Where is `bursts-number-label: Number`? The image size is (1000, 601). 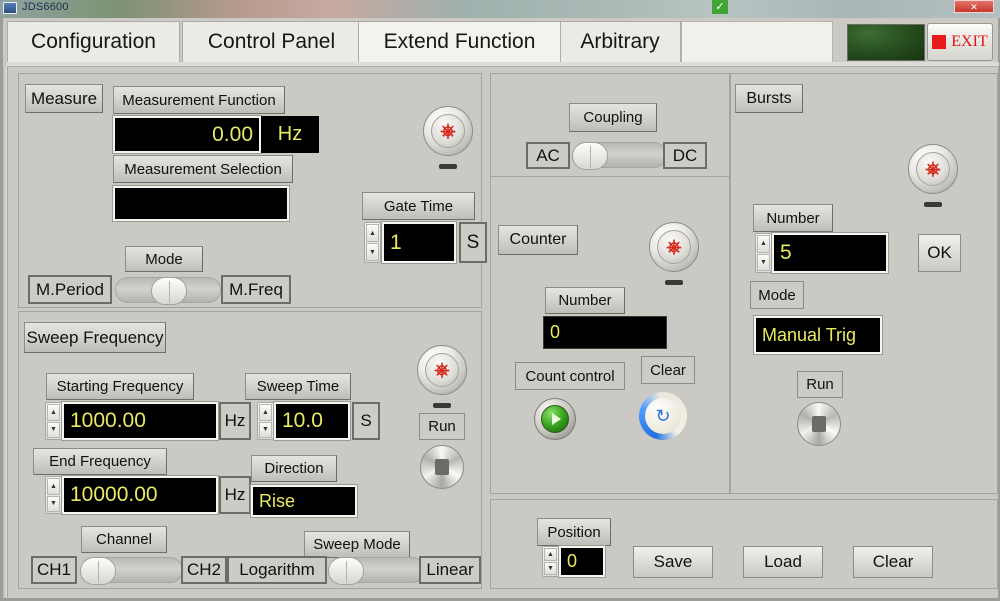 bursts-number-label: Number is located at coordinates (793, 218).